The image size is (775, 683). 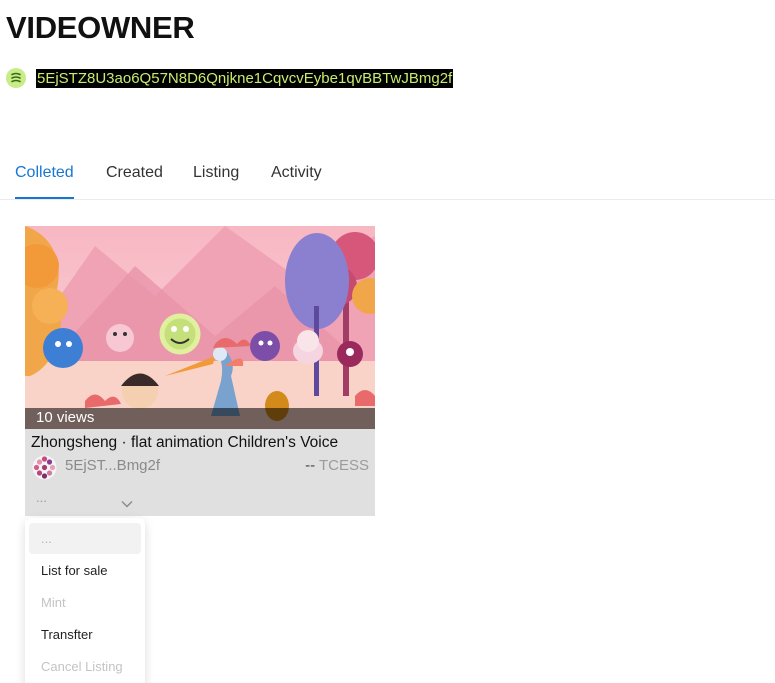 I want to click on tab-created: Created, so click(x=134, y=173).